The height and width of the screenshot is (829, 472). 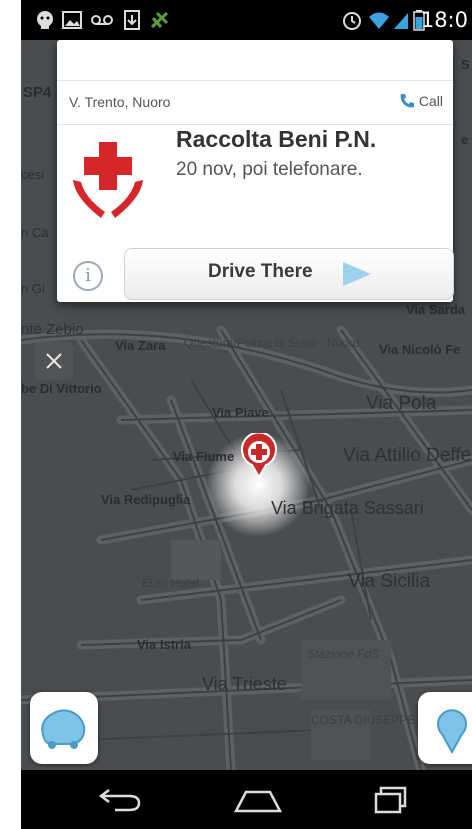 I want to click on street-label: Via Fiume, so click(x=204, y=456).